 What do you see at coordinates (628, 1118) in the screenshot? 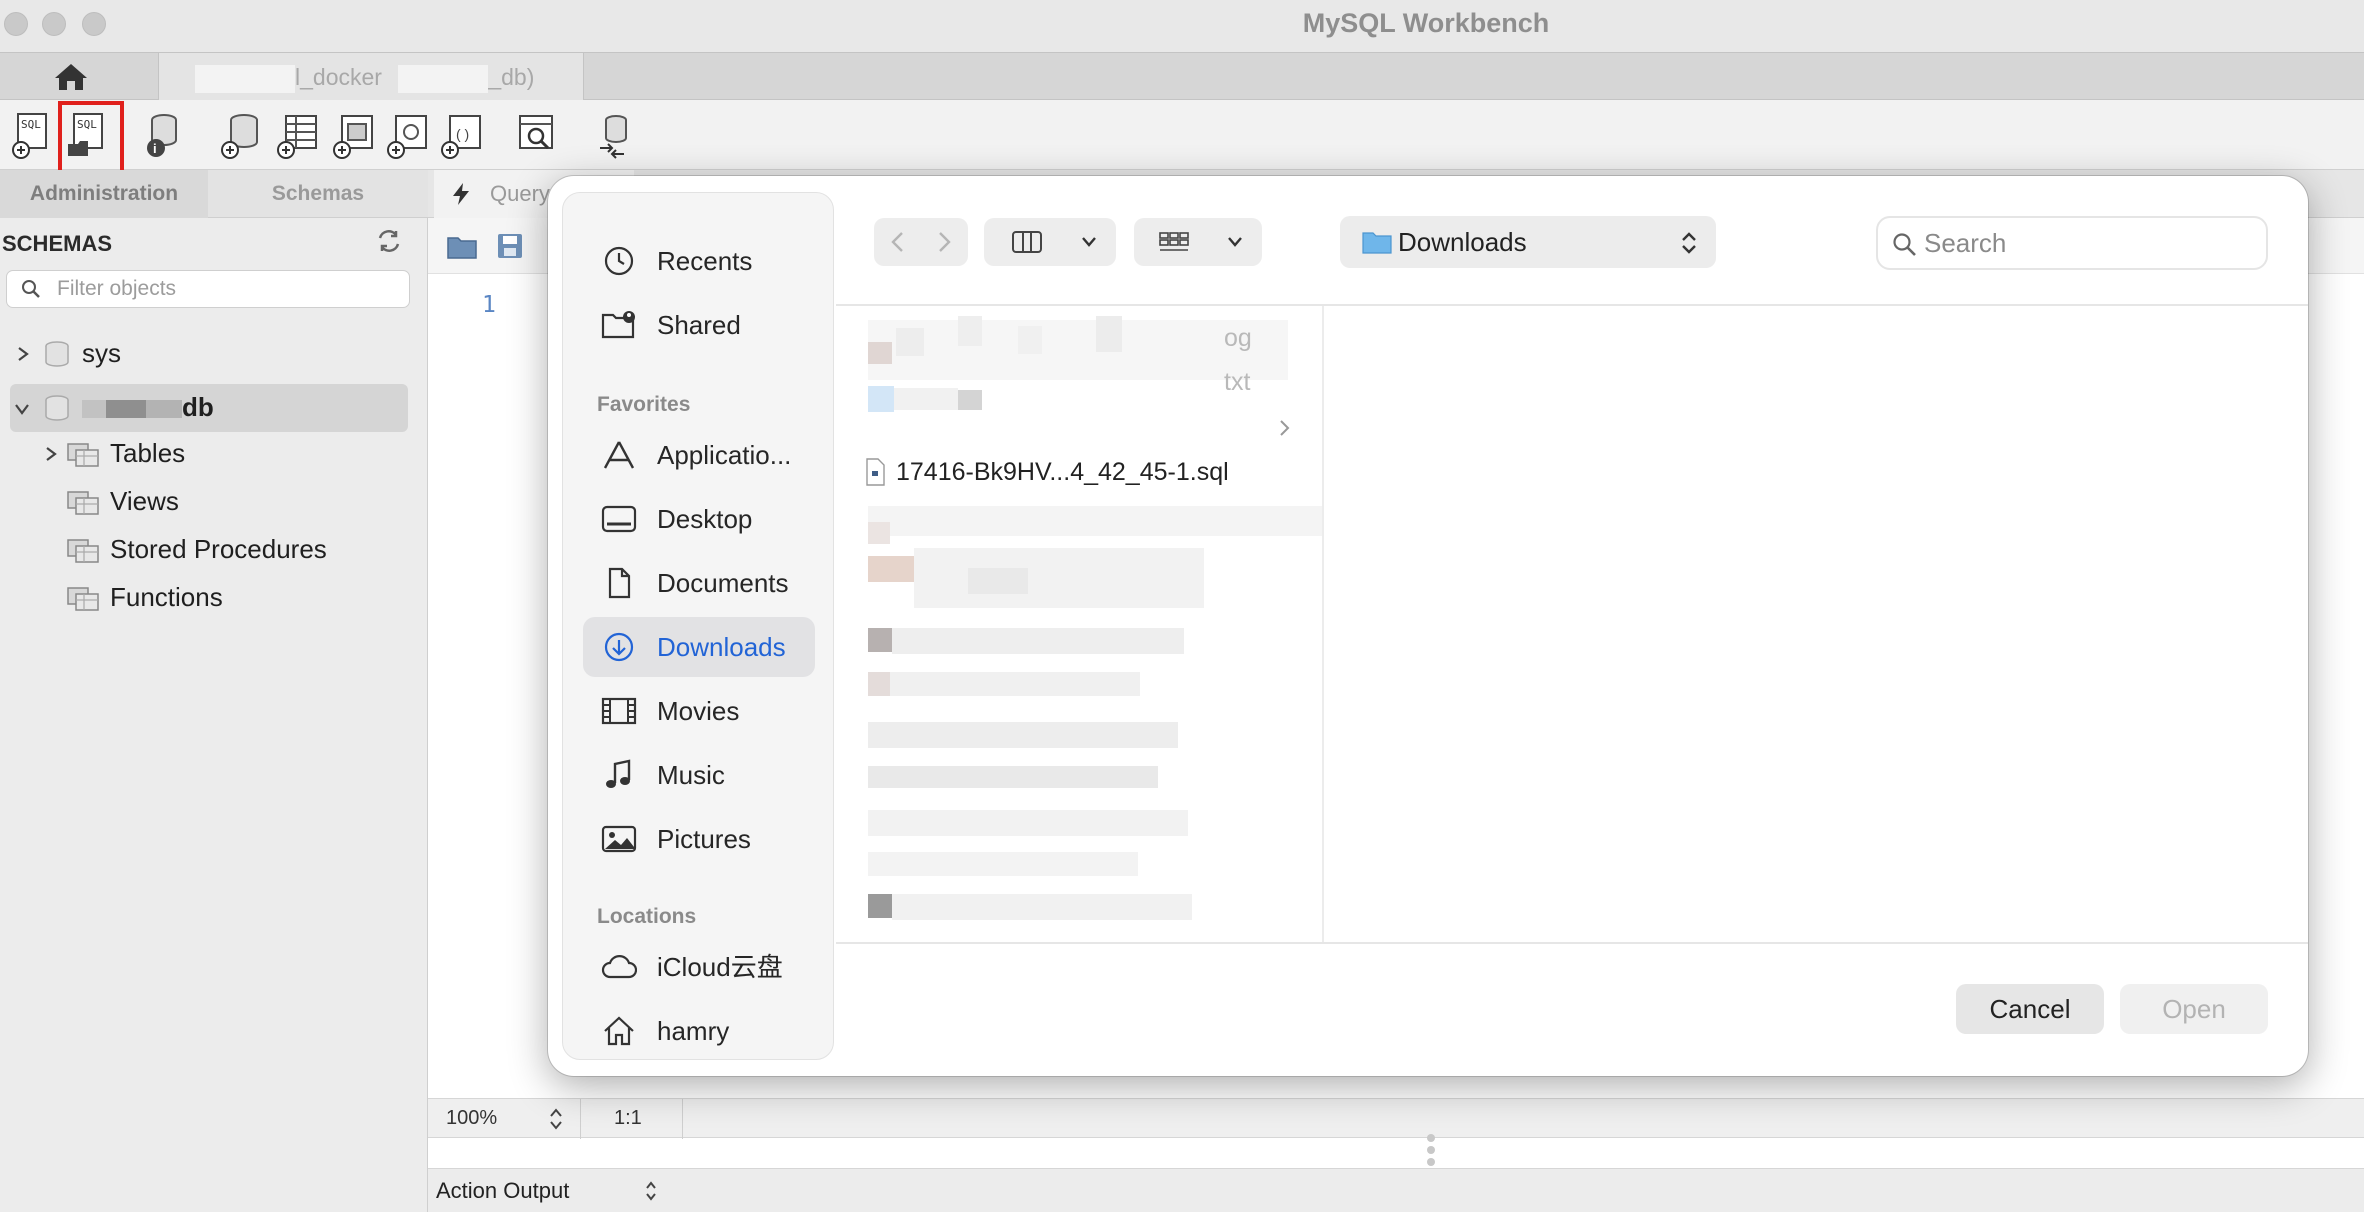
I see `cursor-position: 1:1` at bounding box center [628, 1118].